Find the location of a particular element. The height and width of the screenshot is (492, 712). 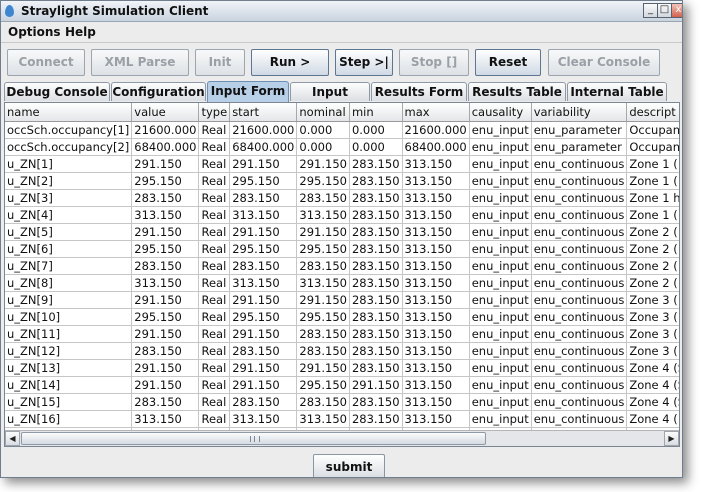

cell-descript: Zone 3 ( is located at coordinates (652, 334).